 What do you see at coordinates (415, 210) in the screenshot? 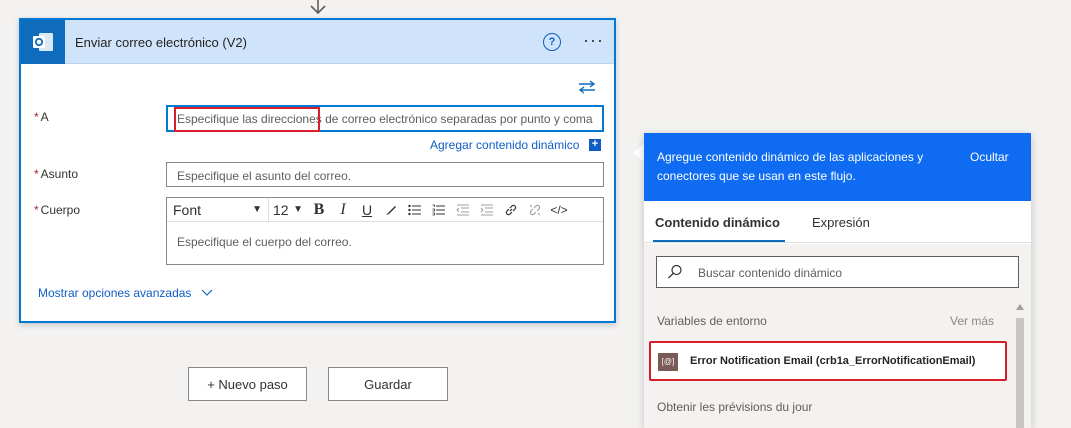
I see `bullet-list-icon` at bounding box center [415, 210].